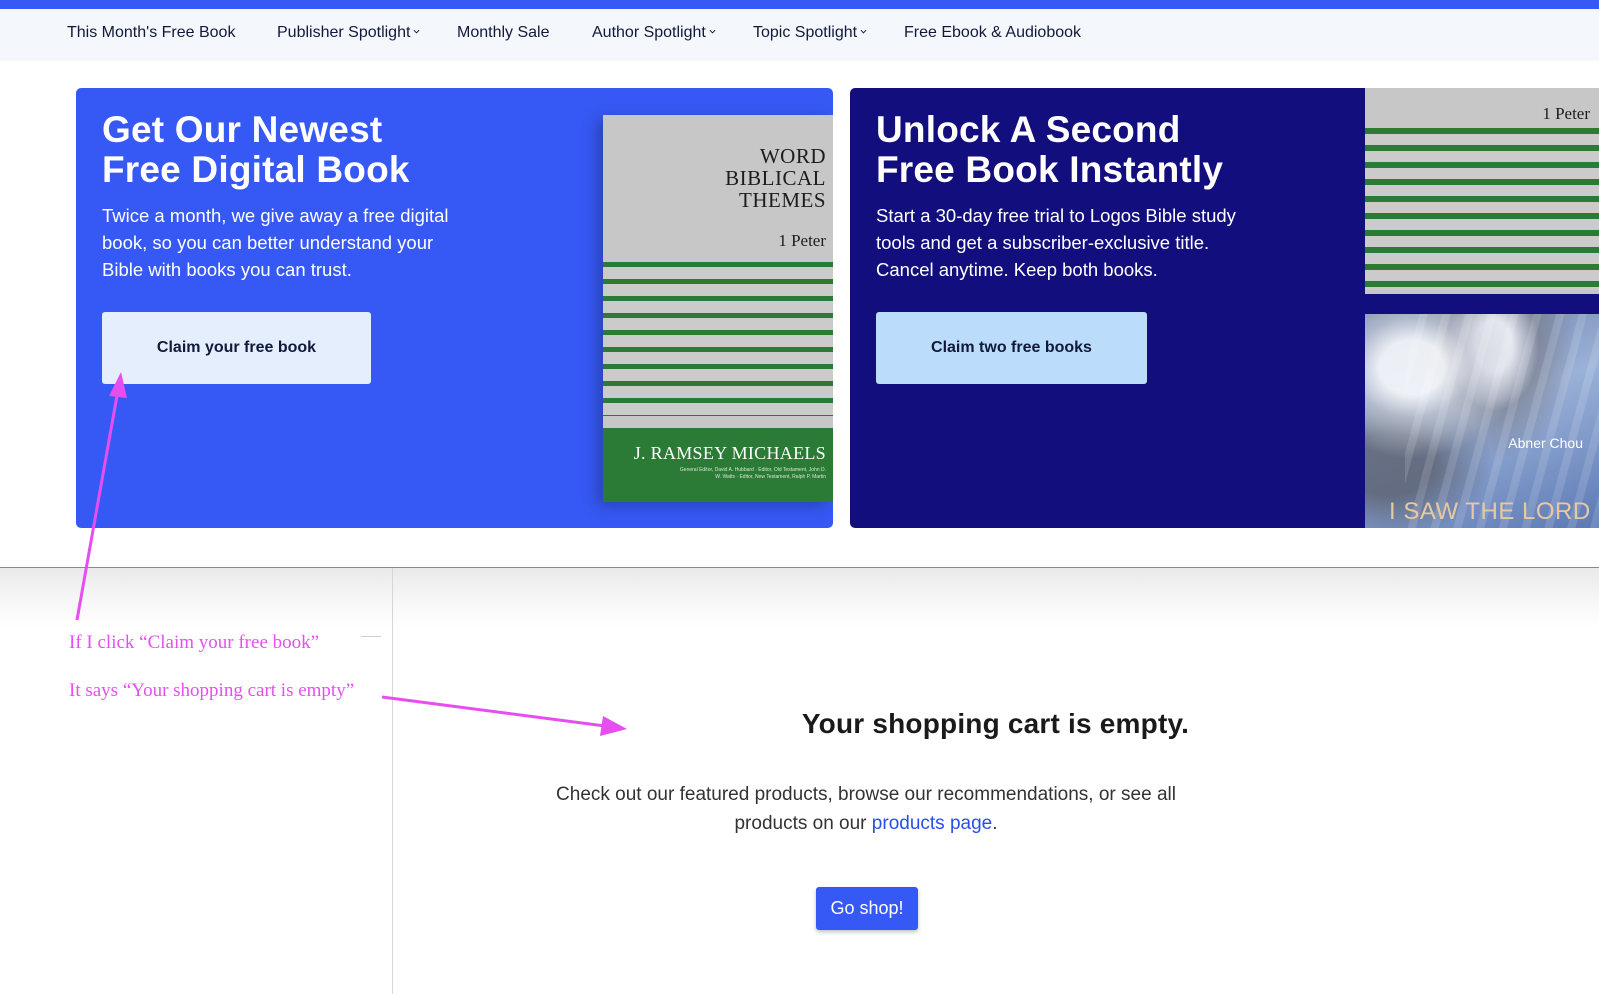  What do you see at coordinates (995, 723) in the screenshot?
I see `empty-cart-heading: Your shopping cart is empty.` at bounding box center [995, 723].